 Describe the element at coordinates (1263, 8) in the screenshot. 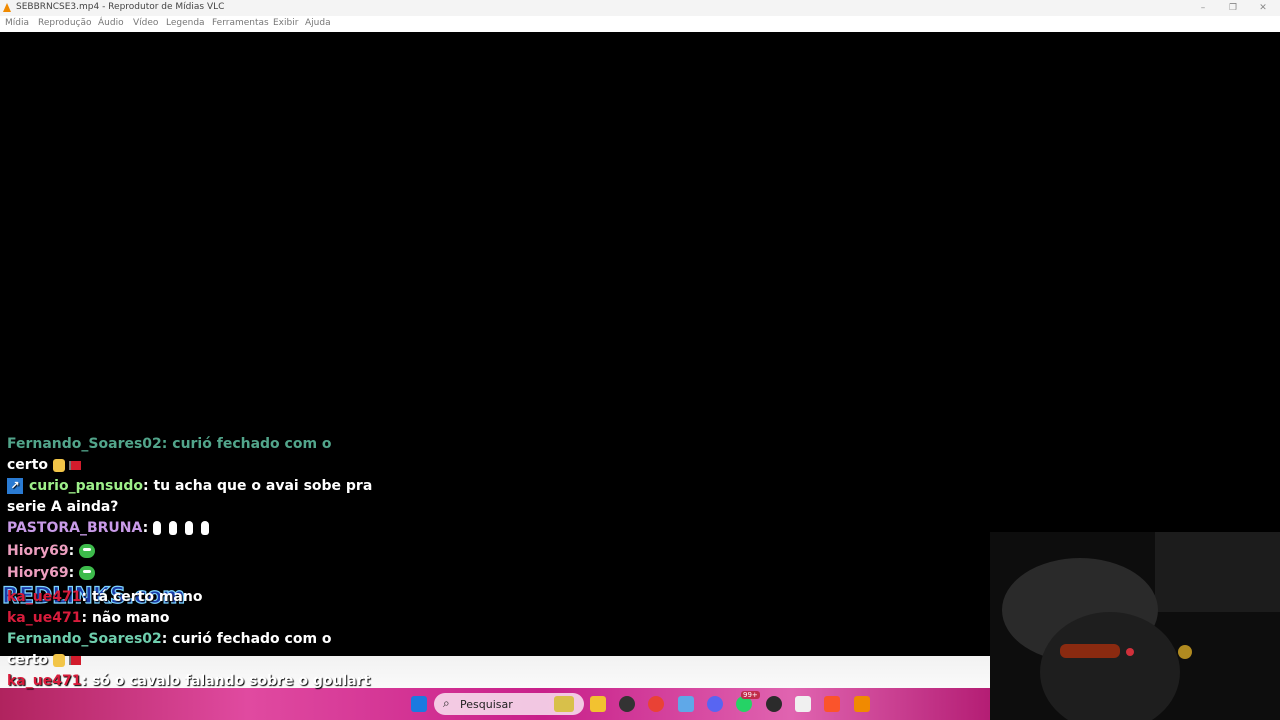

I see `close-button: ✕` at that location.